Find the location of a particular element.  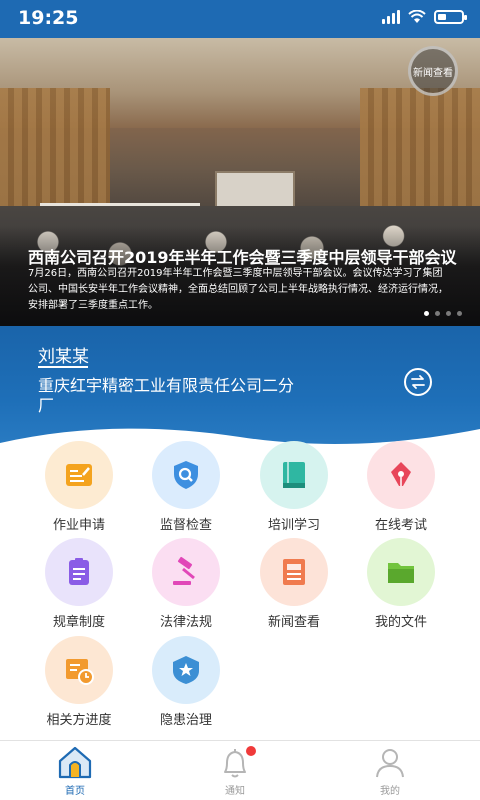

tab-bar: 首页 通知 我的 is located at coordinates (240, 770).